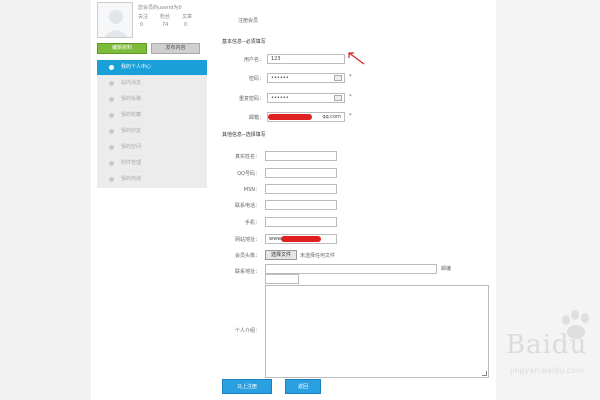  I want to click on username-field: 123, so click(306, 59).